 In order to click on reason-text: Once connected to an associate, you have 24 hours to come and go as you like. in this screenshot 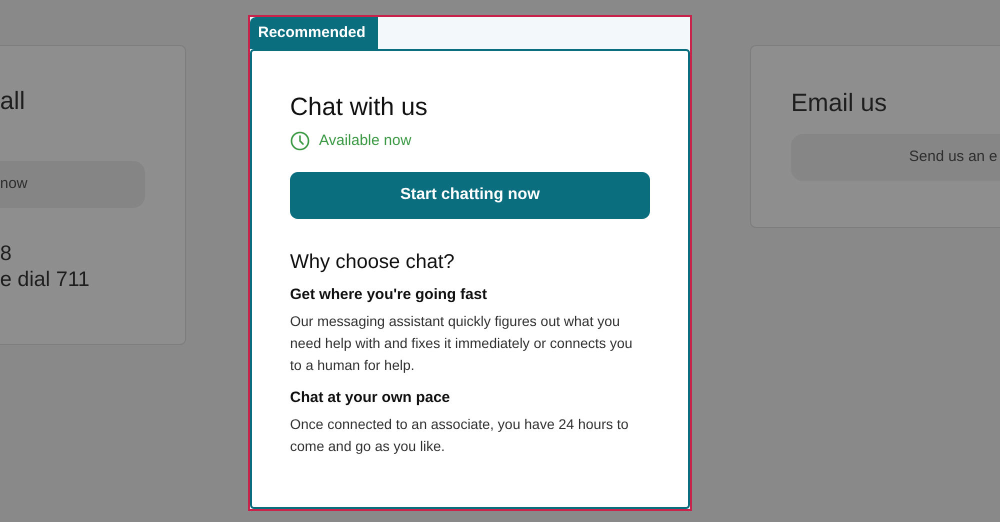, I will do `click(460, 435)`.